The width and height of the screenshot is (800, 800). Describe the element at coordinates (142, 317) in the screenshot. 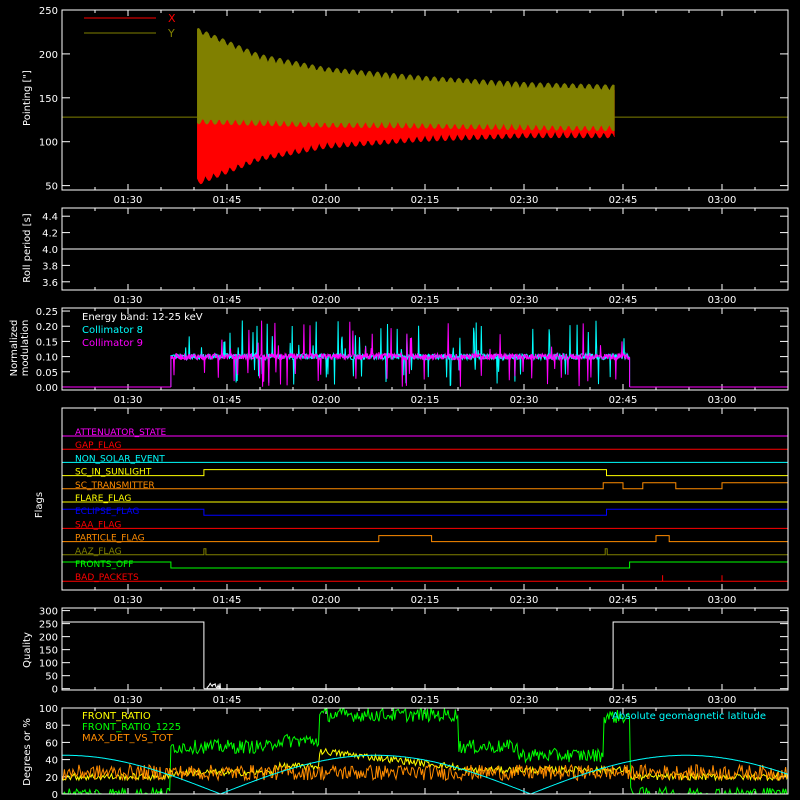

I see `energy-band-annotation: Energy band: 12-25 keV` at that location.